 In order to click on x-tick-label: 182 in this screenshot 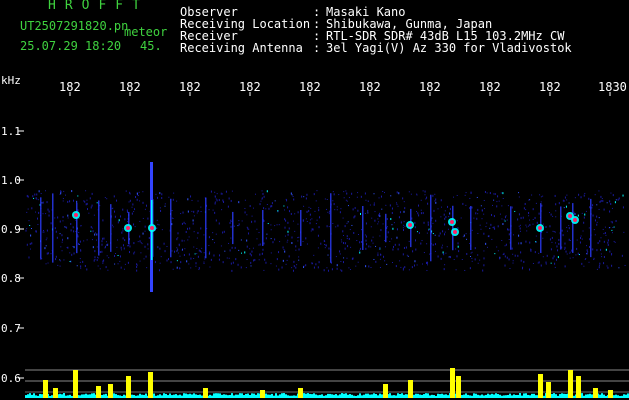, I will do `click(490, 87)`.